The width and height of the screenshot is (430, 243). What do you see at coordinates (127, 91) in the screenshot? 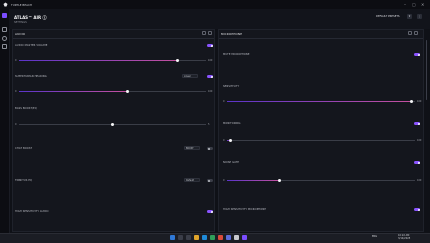
I see `superhuman-thumb` at bounding box center [127, 91].